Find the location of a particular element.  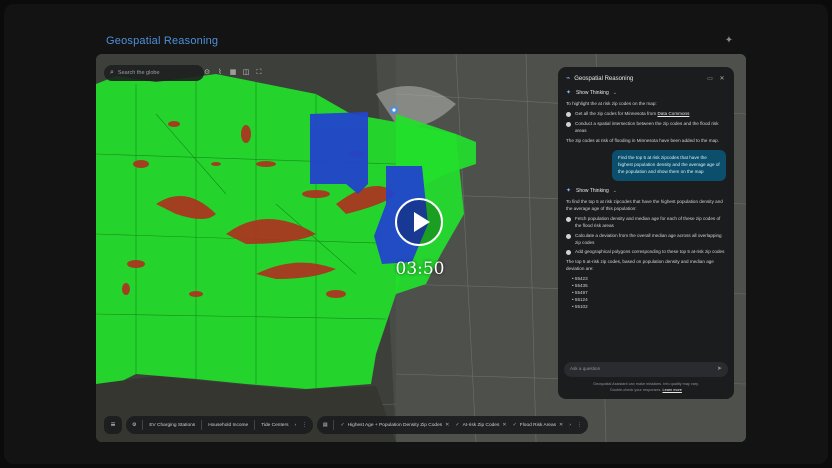

list-item: 55124 is located at coordinates (649, 300).